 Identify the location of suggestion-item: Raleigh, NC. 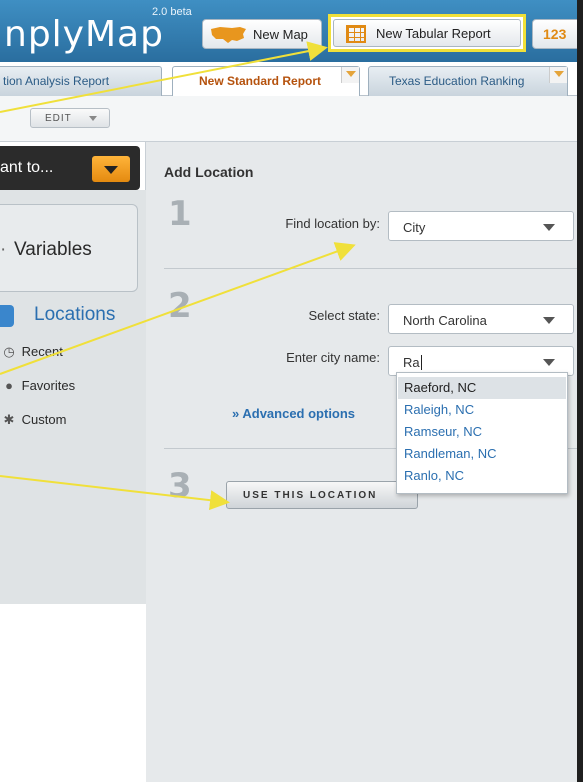
(482, 410).